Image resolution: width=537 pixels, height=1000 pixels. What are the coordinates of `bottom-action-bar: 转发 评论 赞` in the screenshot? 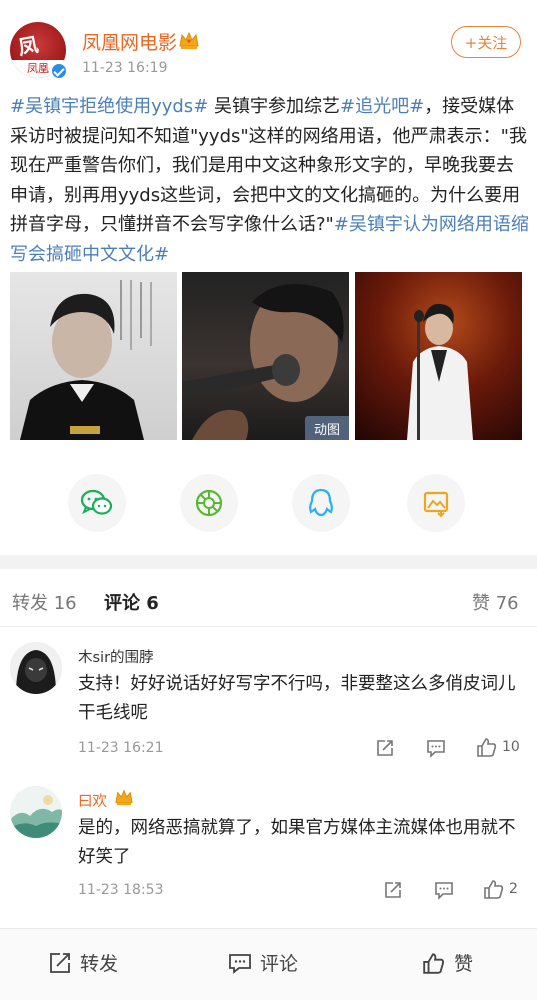 It's located at (268, 964).